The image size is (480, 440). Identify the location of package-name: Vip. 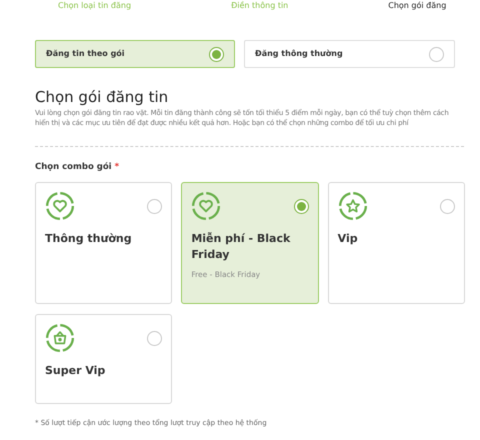
(348, 238).